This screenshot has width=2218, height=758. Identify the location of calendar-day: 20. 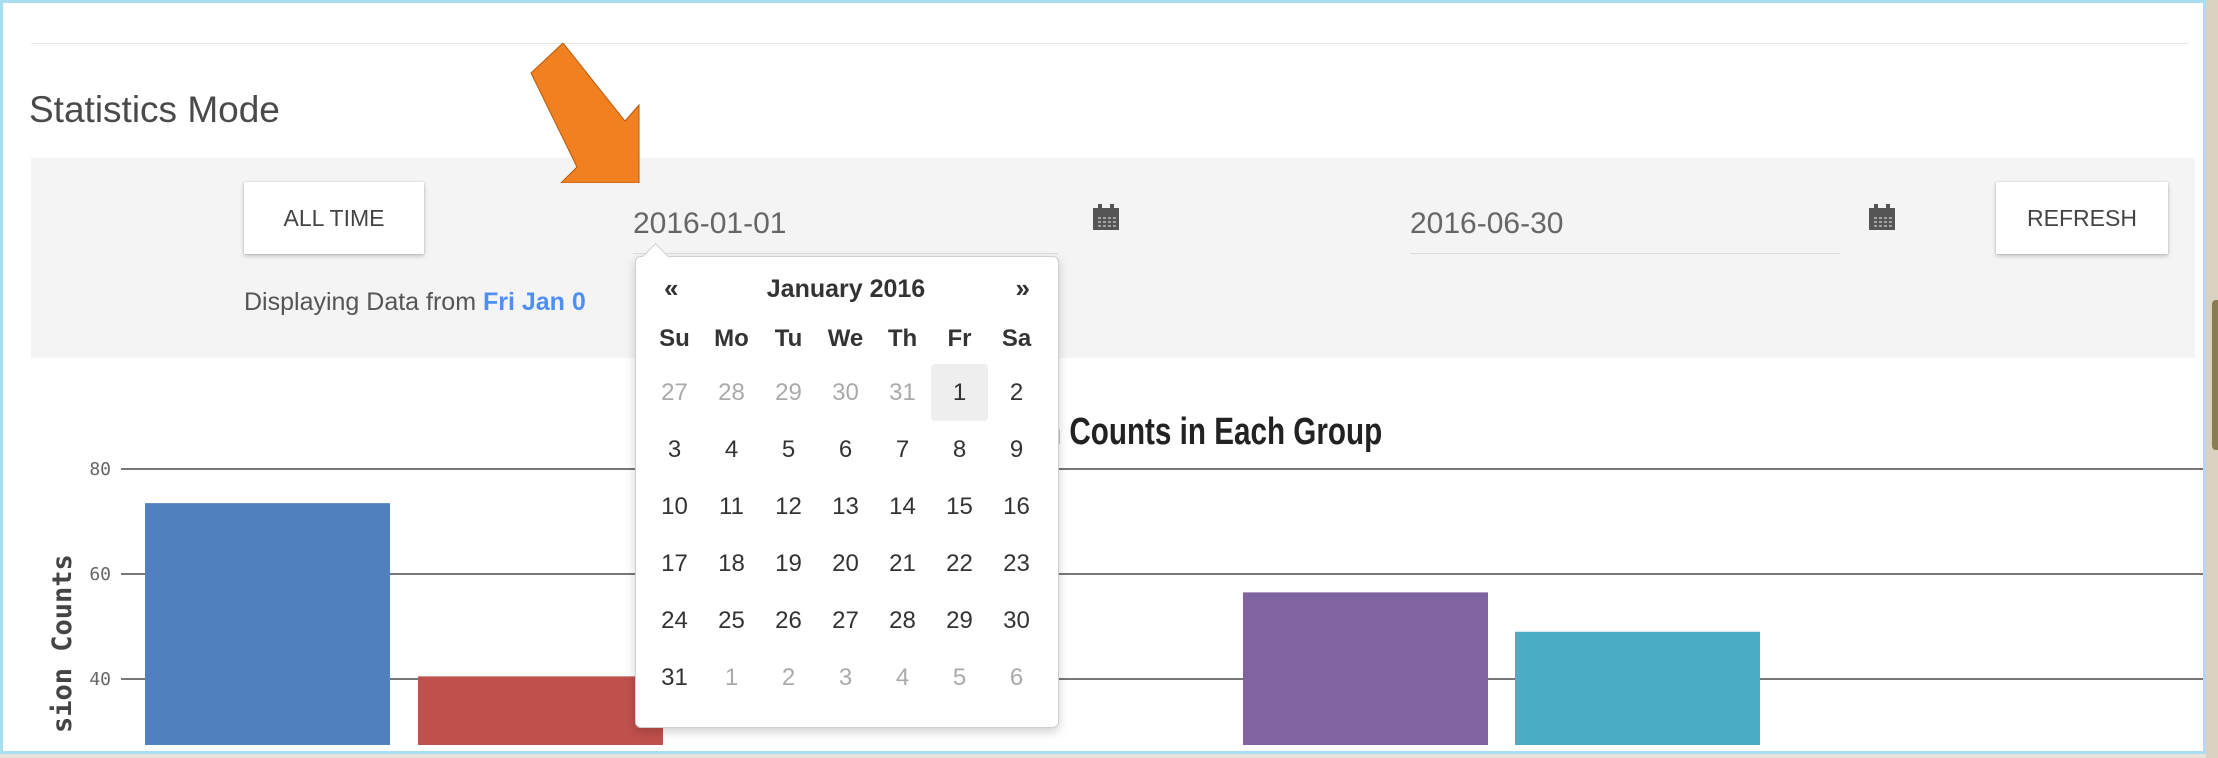
(845, 563).